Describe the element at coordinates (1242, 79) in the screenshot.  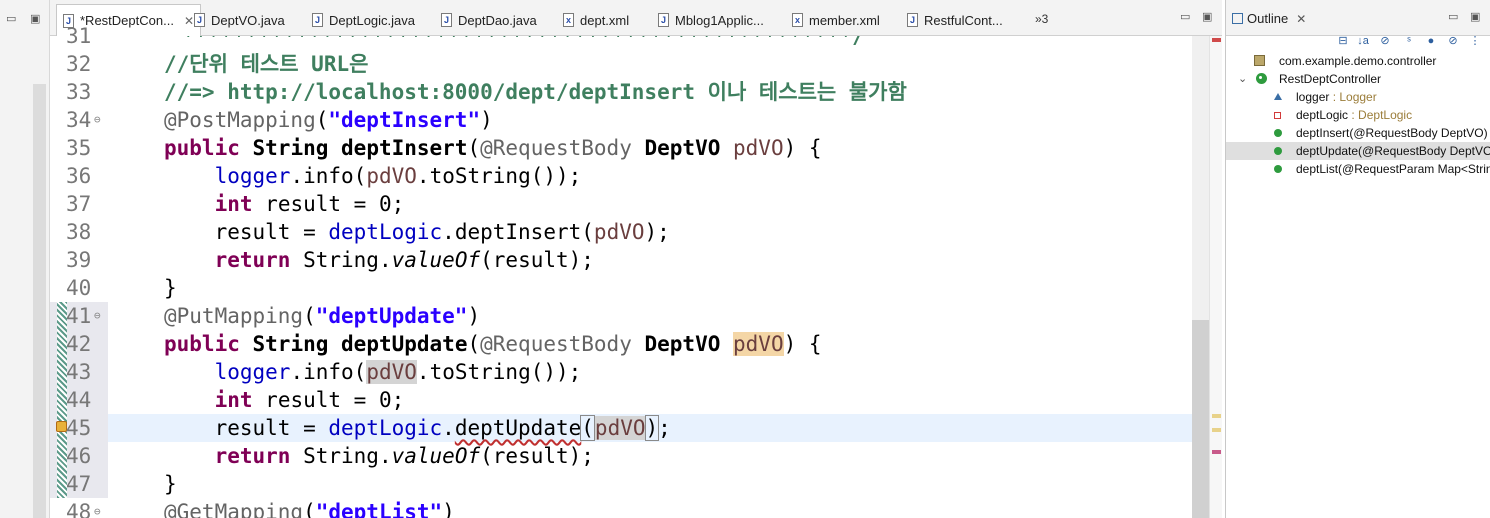
I see `chevron-down-icon: ⌄` at that location.